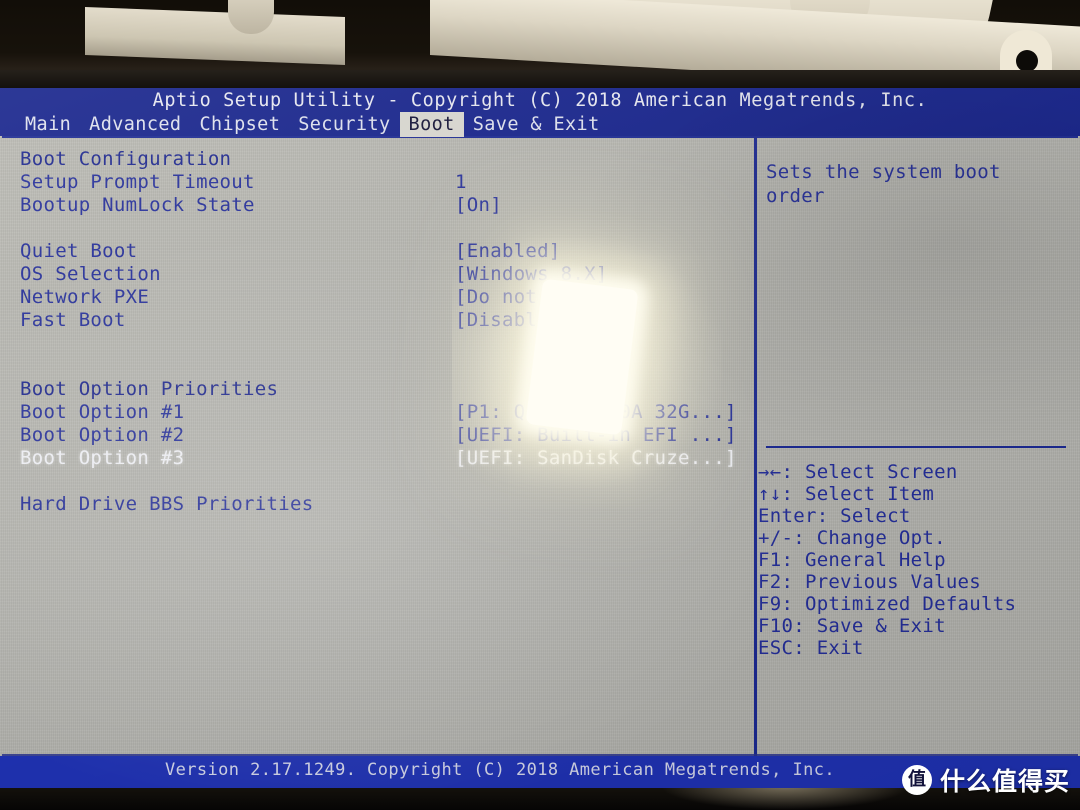 The height and width of the screenshot is (810, 1080). What do you see at coordinates (600, 251) in the screenshot?
I see `setting-value-quiet-boot: [Enabled]` at bounding box center [600, 251].